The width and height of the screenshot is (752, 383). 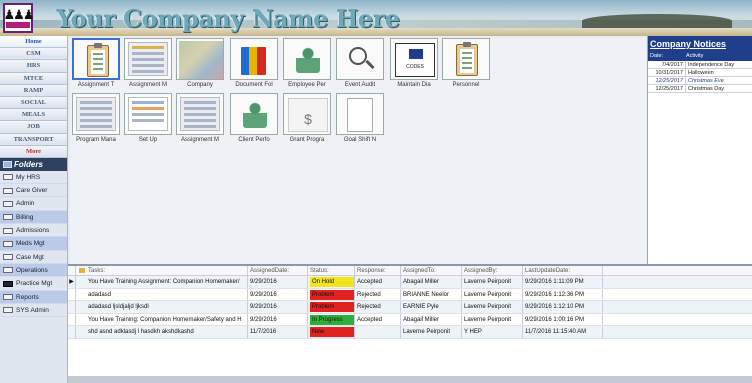 I want to click on notice-row: 7/4/2017 Independence Day, so click(x=700, y=65).